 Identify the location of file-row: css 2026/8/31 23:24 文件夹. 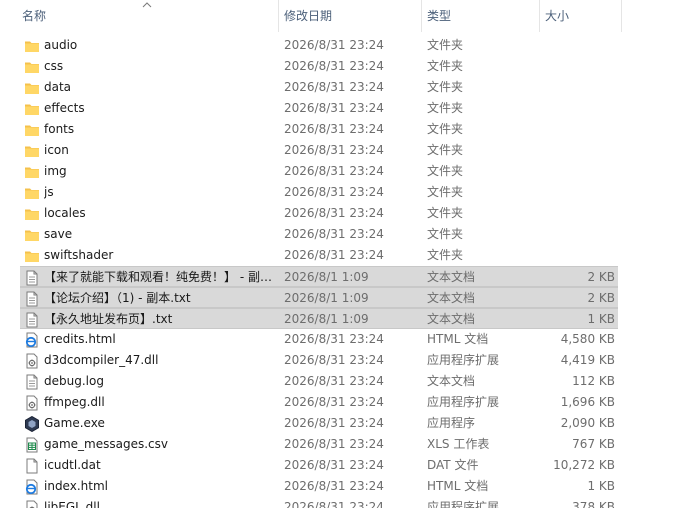
(319, 66).